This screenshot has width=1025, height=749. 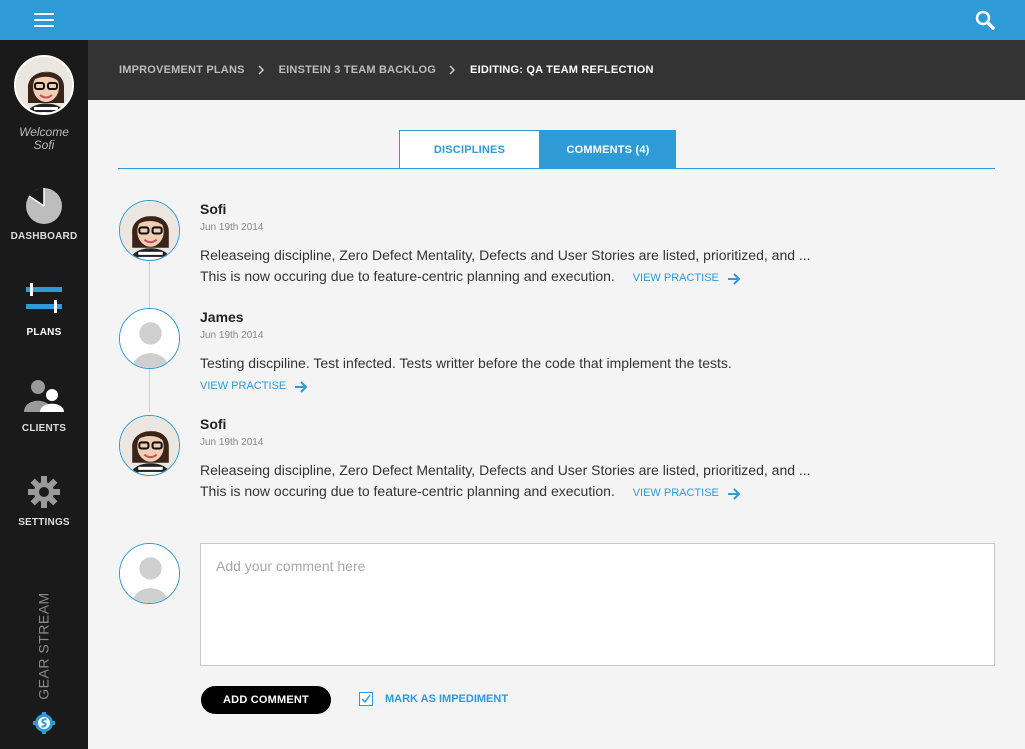 What do you see at coordinates (182, 70) in the screenshot?
I see `breadcrumb-improvement-plans: IMPROVEMENT PLANS` at bounding box center [182, 70].